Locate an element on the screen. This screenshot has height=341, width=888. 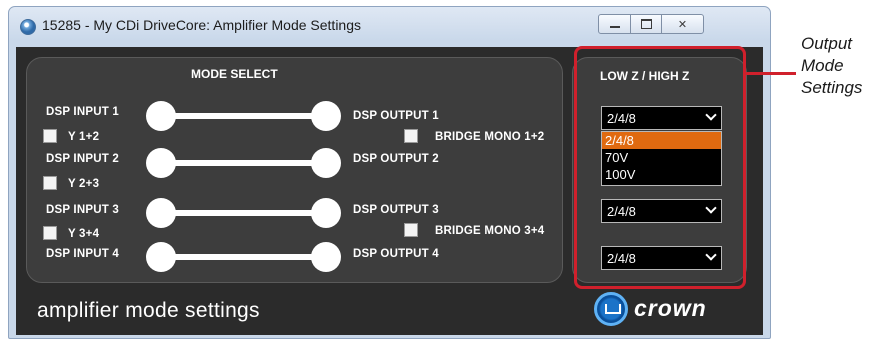
callout-leader-line is located at coordinates (771, 73).